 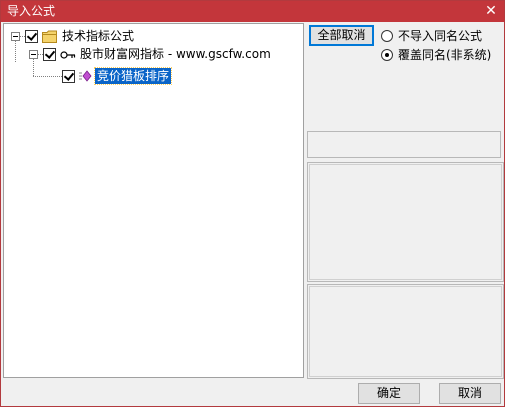 What do you see at coordinates (445, 55) in the screenshot?
I see `radio-overwrite-label: 覆盖同名(非系统)` at bounding box center [445, 55].